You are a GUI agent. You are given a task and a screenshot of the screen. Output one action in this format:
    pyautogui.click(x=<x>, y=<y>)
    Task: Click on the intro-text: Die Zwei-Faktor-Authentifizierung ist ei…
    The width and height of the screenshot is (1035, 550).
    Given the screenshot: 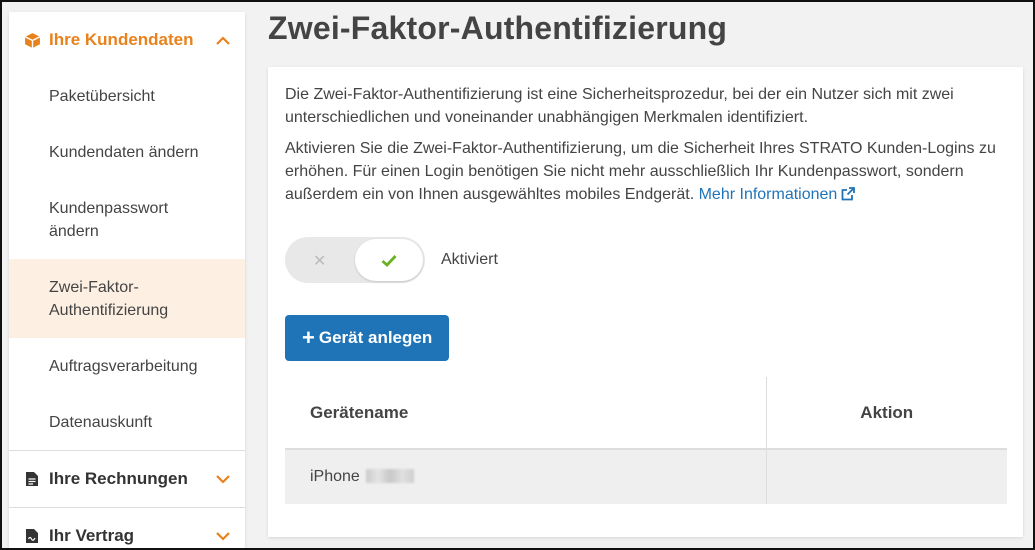 What is the action you would take?
    pyautogui.click(x=619, y=106)
    